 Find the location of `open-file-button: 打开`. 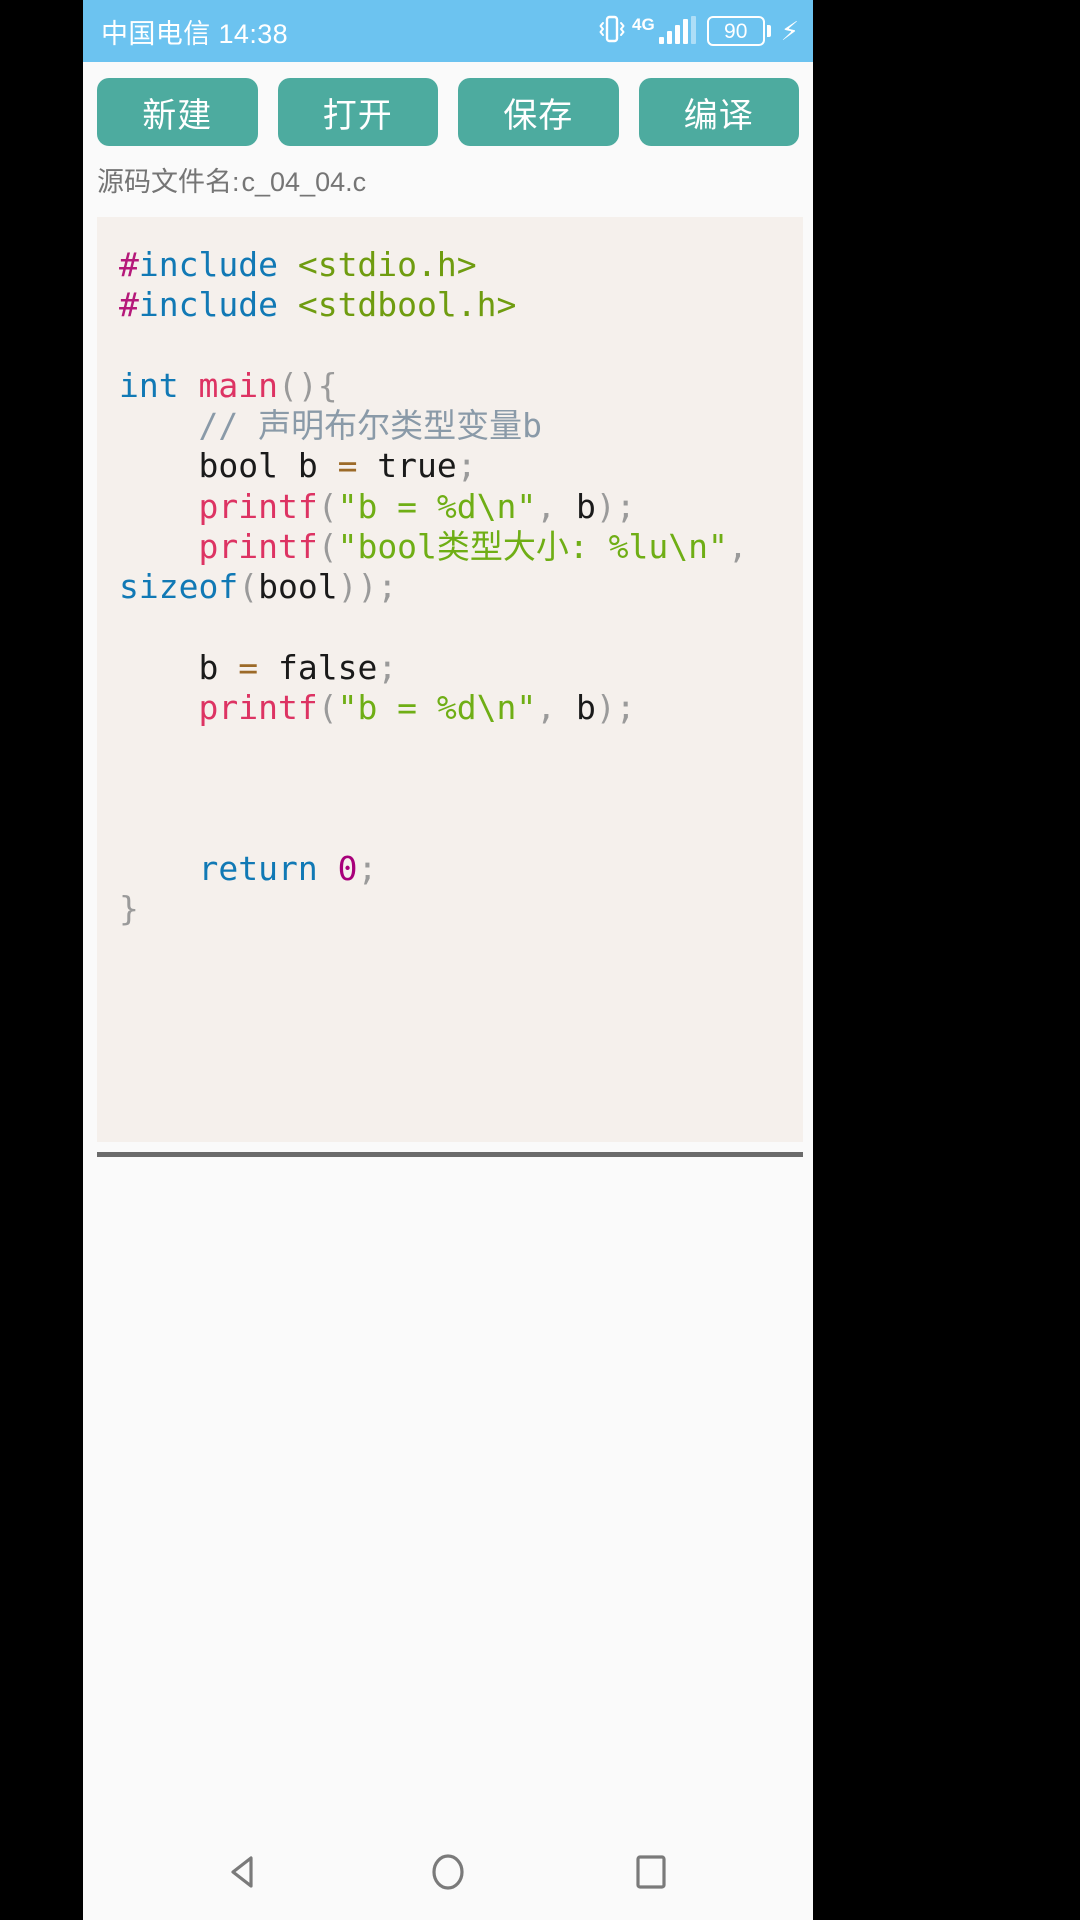

open-file-button: 打开 is located at coordinates (357, 112).